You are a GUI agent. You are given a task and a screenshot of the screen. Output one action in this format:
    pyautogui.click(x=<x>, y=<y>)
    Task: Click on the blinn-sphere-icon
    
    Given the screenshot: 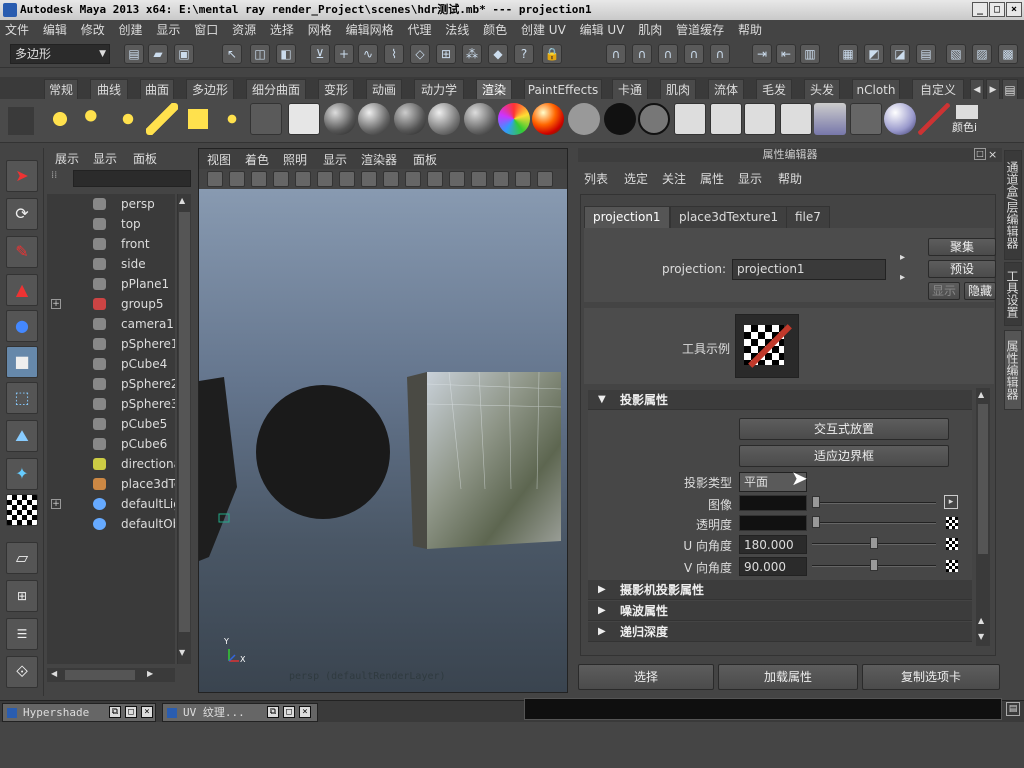 What is the action you would take?
    pyautogui.click(x=374, y=119)
    